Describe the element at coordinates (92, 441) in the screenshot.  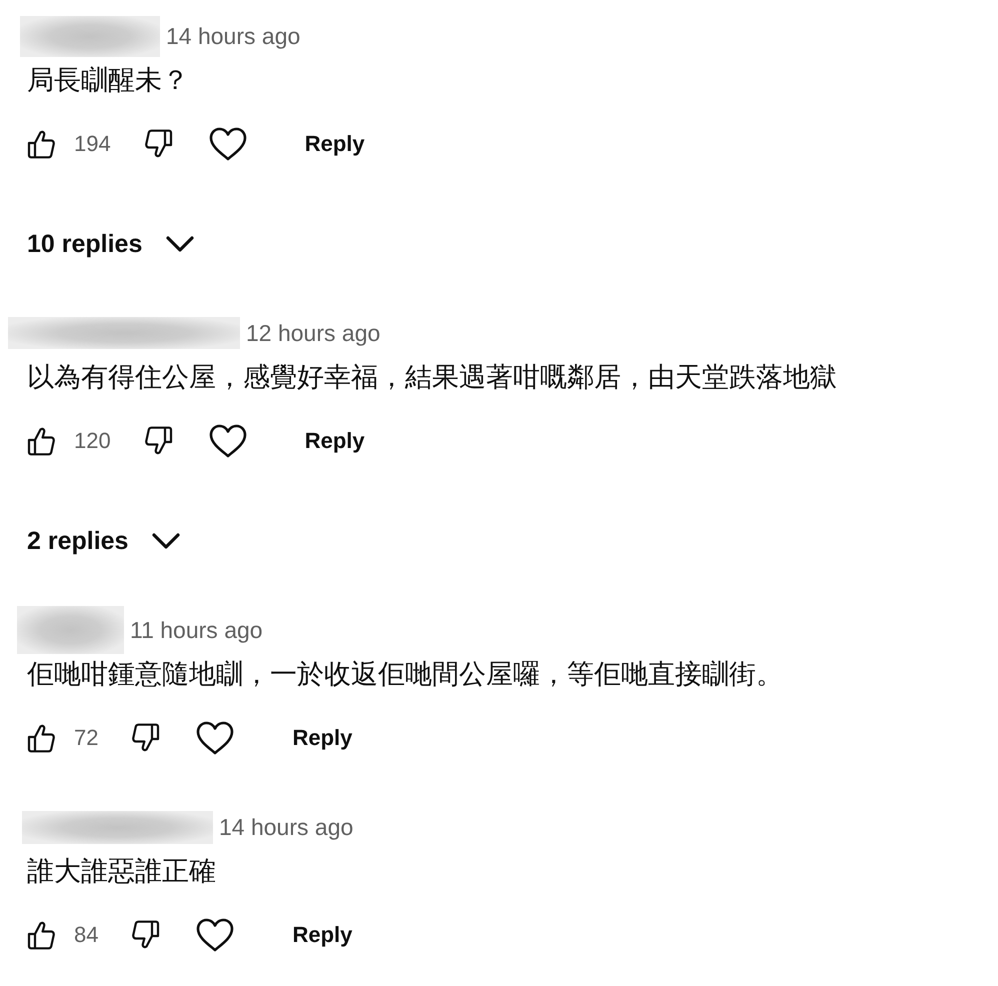
I see `like-count: 120` at that location.